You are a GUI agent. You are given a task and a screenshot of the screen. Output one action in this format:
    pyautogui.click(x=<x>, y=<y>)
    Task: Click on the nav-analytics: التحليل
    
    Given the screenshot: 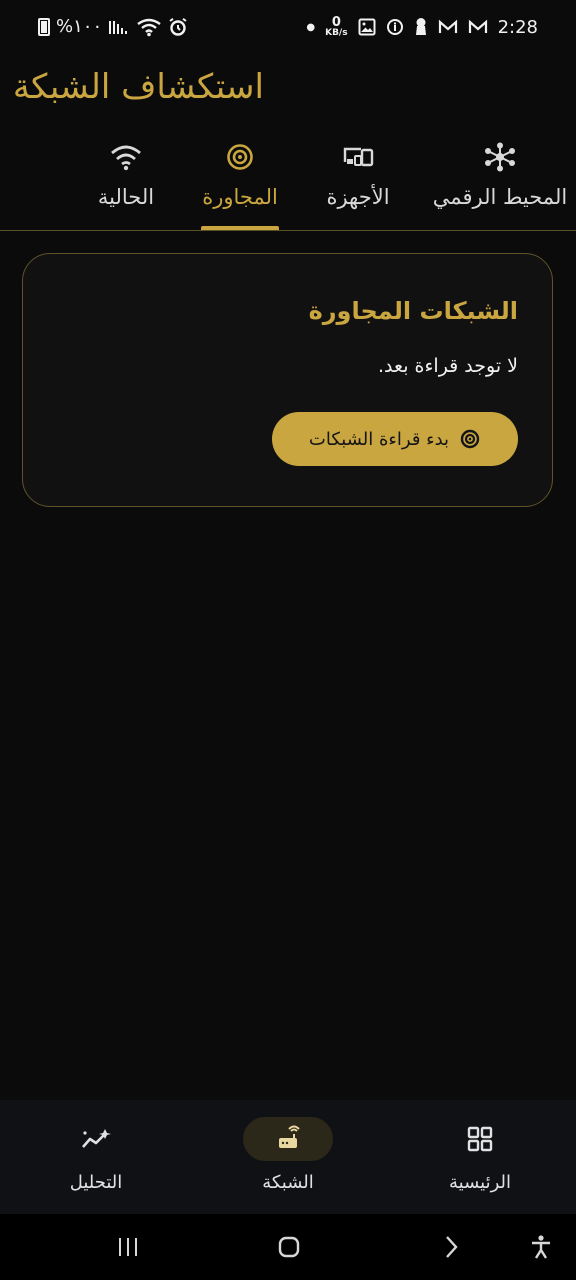 What is the action you would take?
    pyautogui.click(x=96, y=1156)
    